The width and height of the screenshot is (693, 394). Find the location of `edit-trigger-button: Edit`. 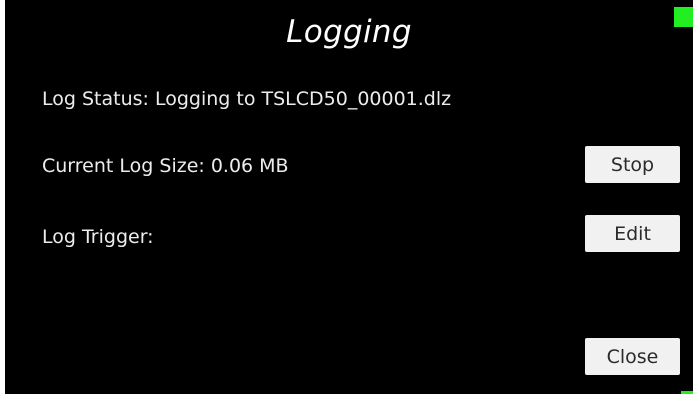

edit-trigger-button: Edit is located at coordinates (632, 233).